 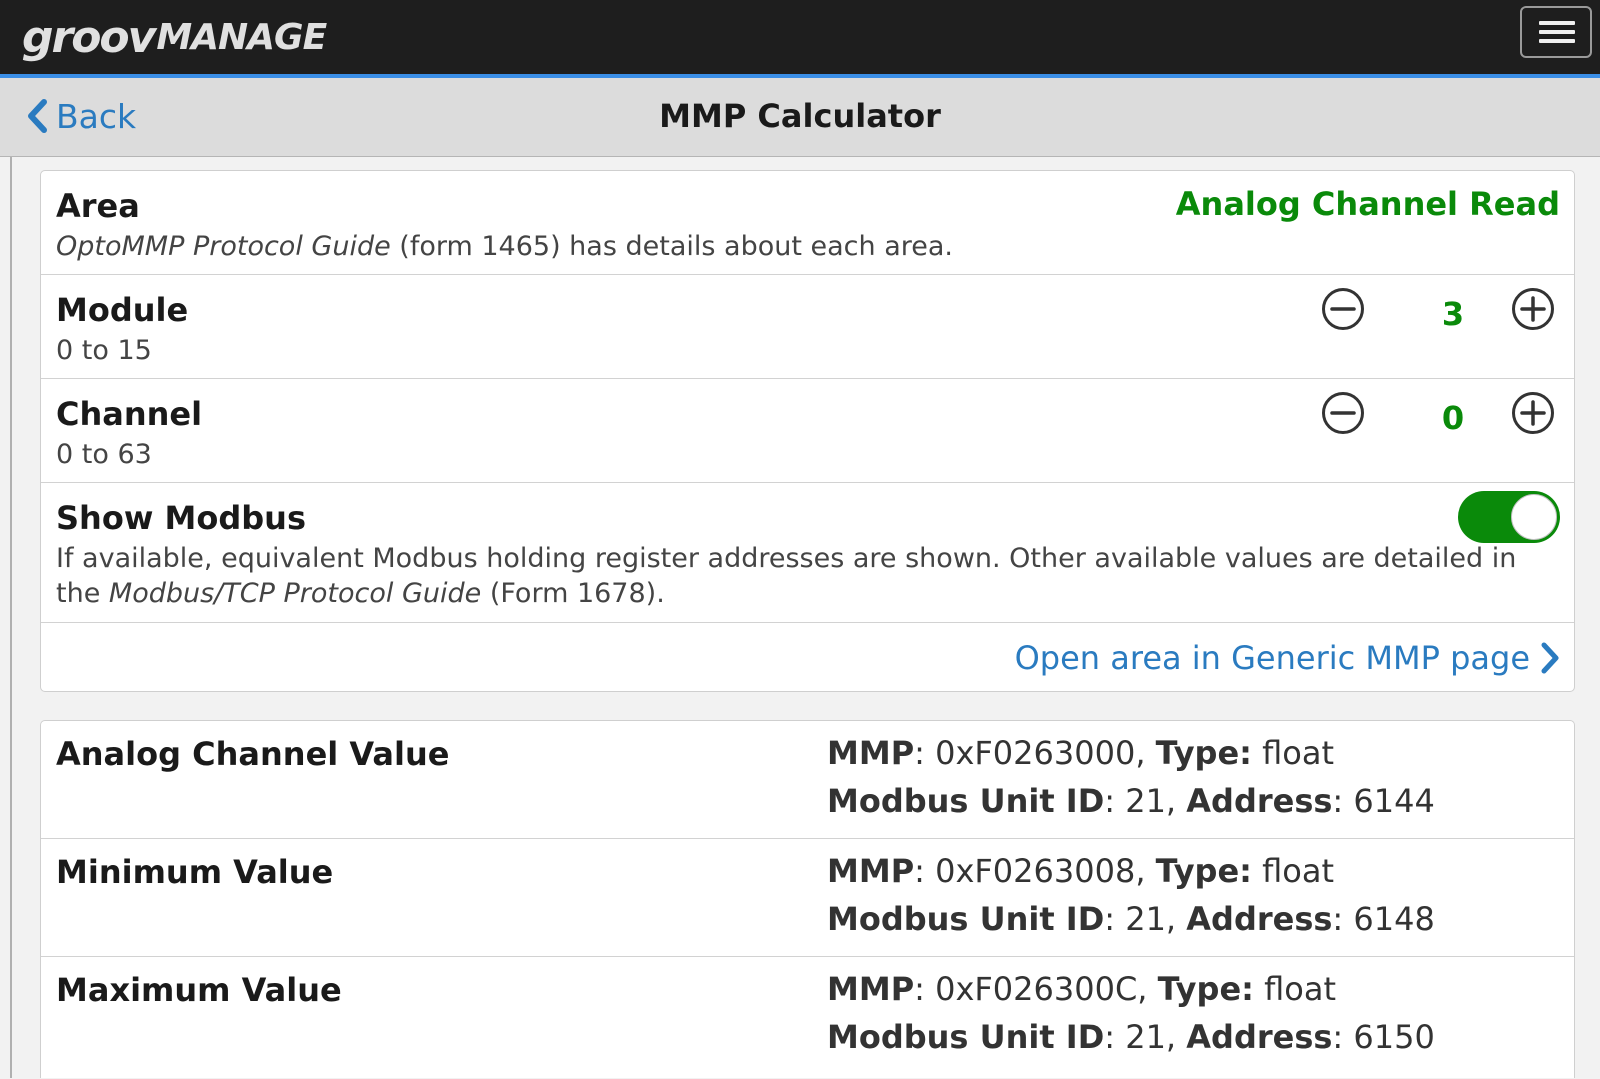 What do you see at coordinates (223, 246) in the screenshot?
I see `protocol-guide-title: OptoMMP Protocol Guide` at bounding box center [223, 246].